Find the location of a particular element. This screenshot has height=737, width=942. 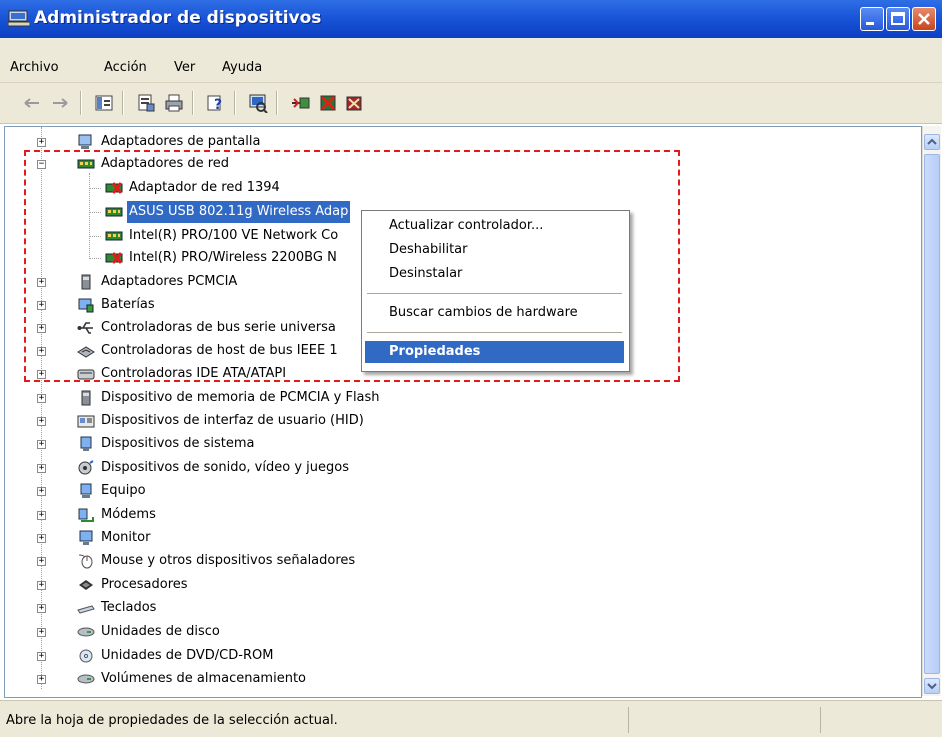

menu-item-uninstall: Desinstalar is located at coordinates (494, 274).